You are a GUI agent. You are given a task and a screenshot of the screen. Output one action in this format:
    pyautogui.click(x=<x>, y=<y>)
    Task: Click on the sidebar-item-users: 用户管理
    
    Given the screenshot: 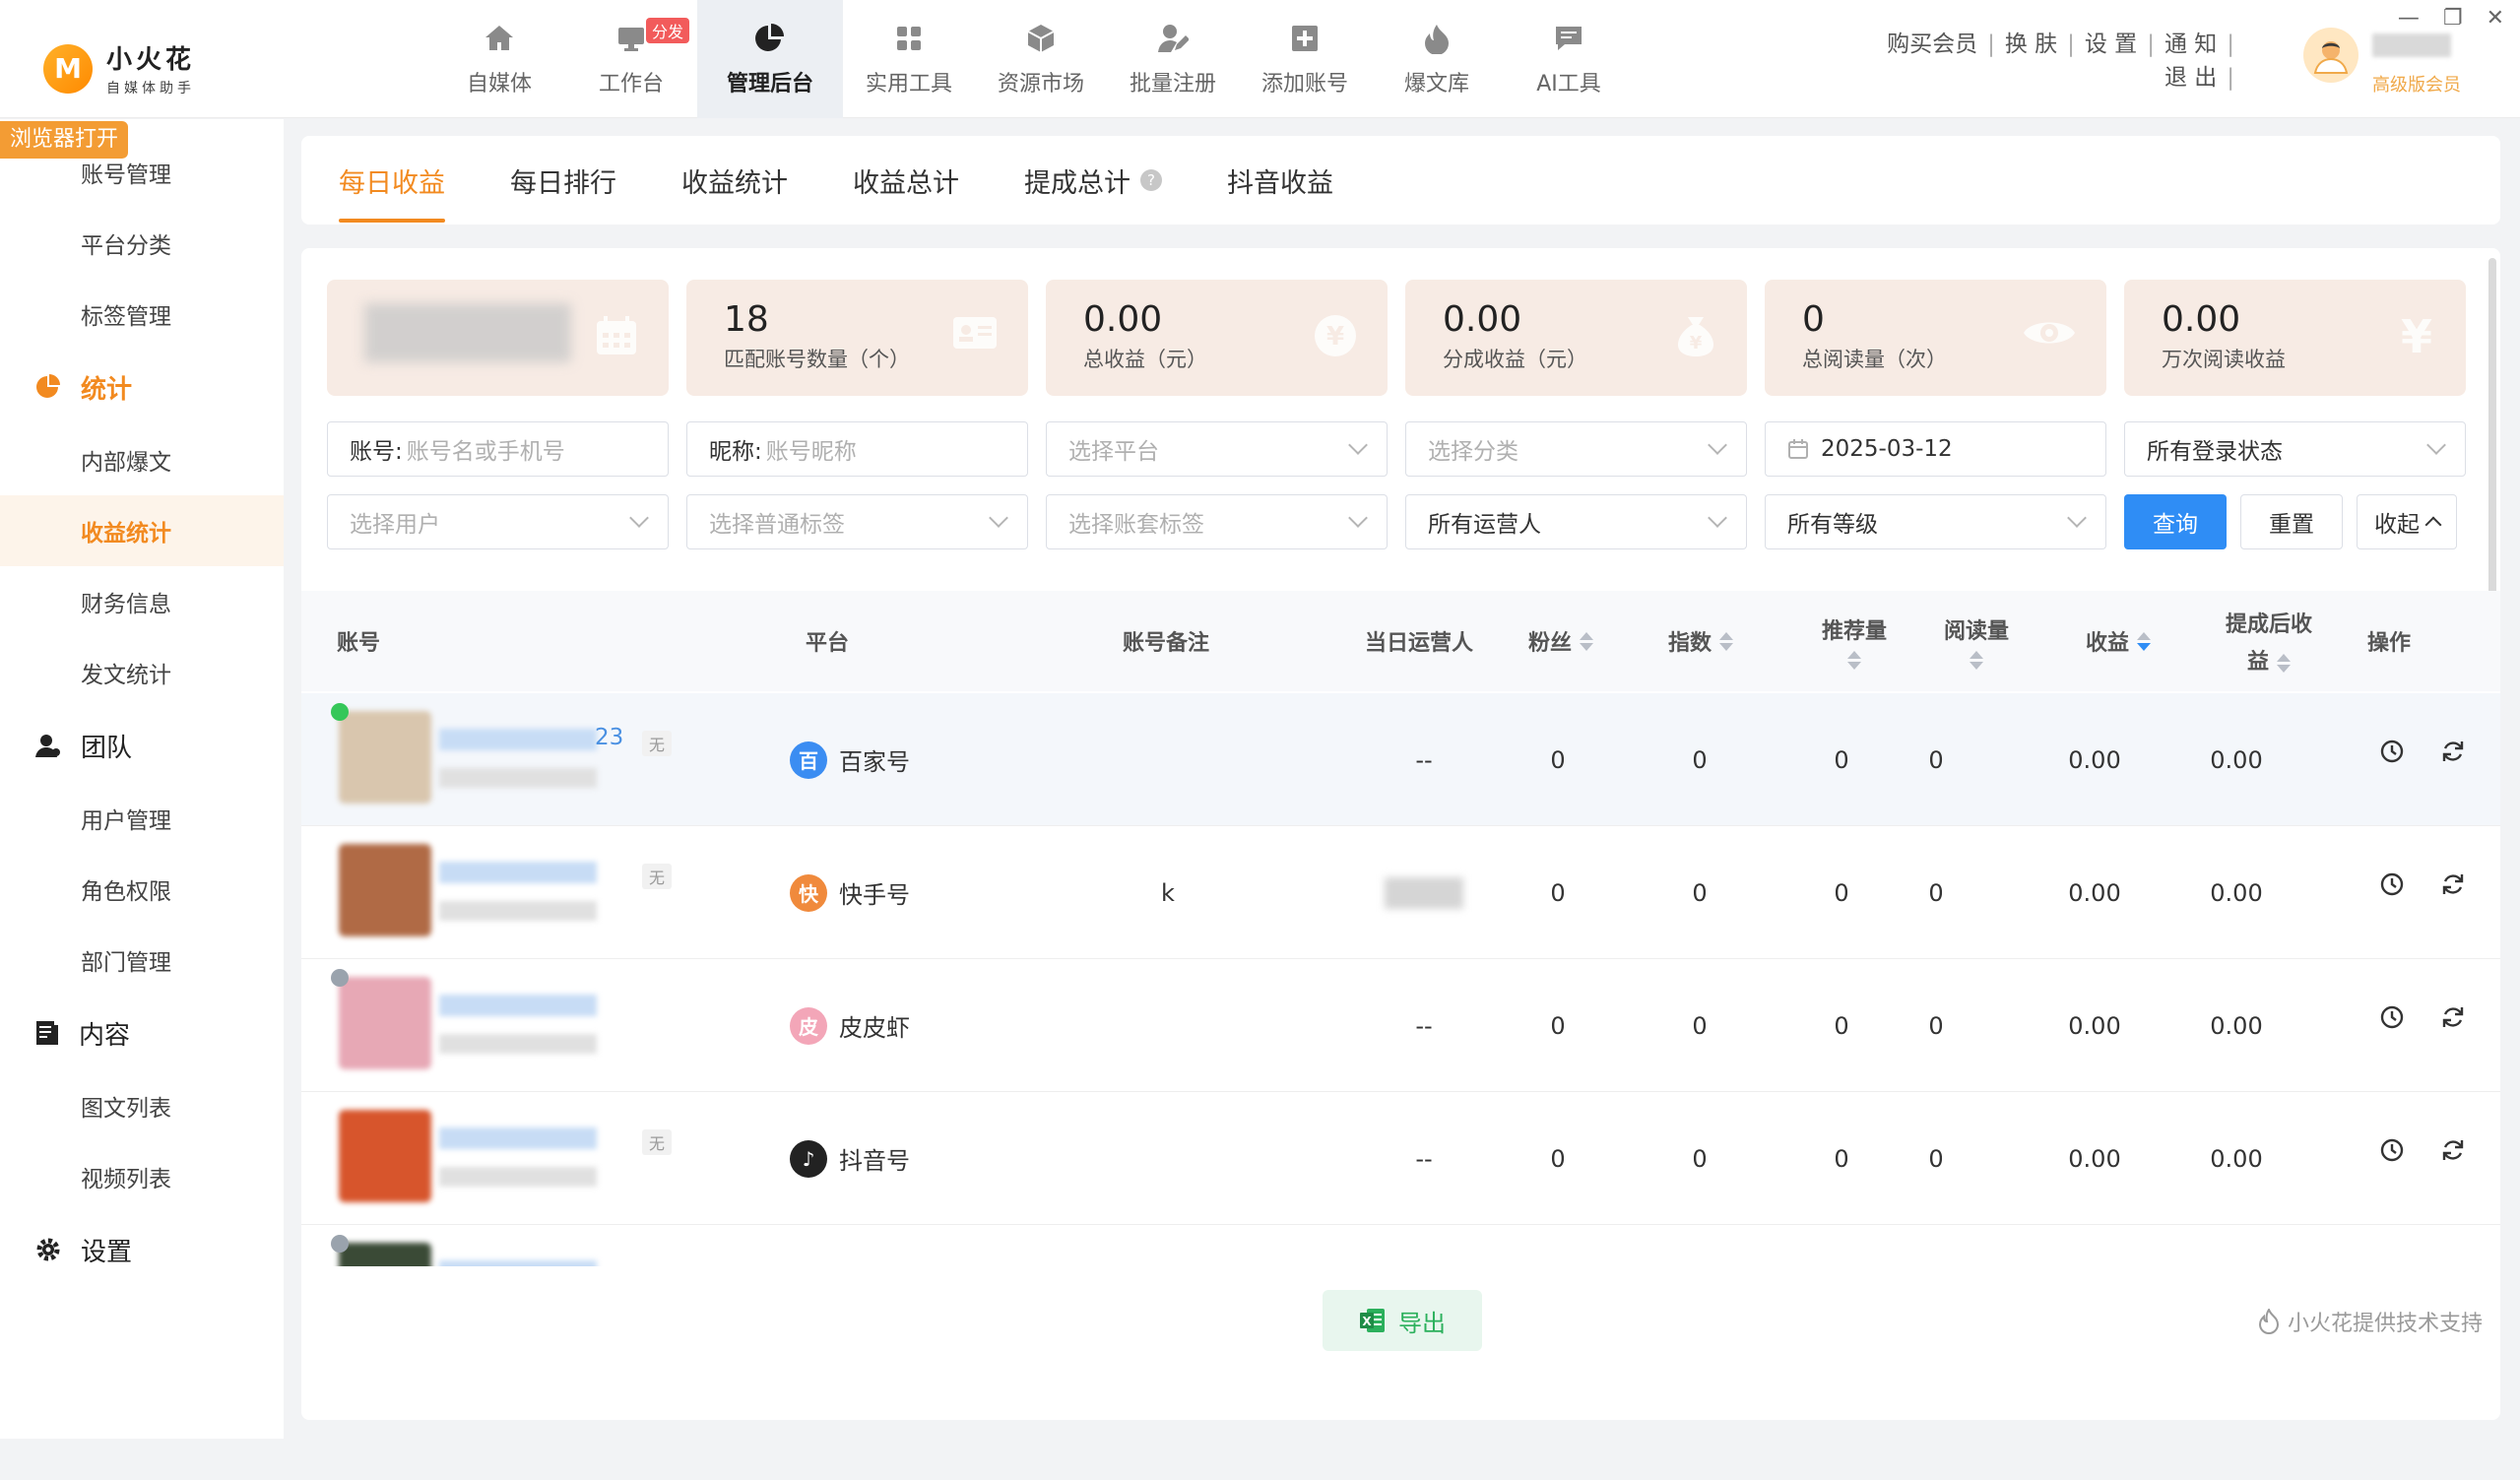 What is the action you would take?
    pyautogui.click(x=142, y=818)
    